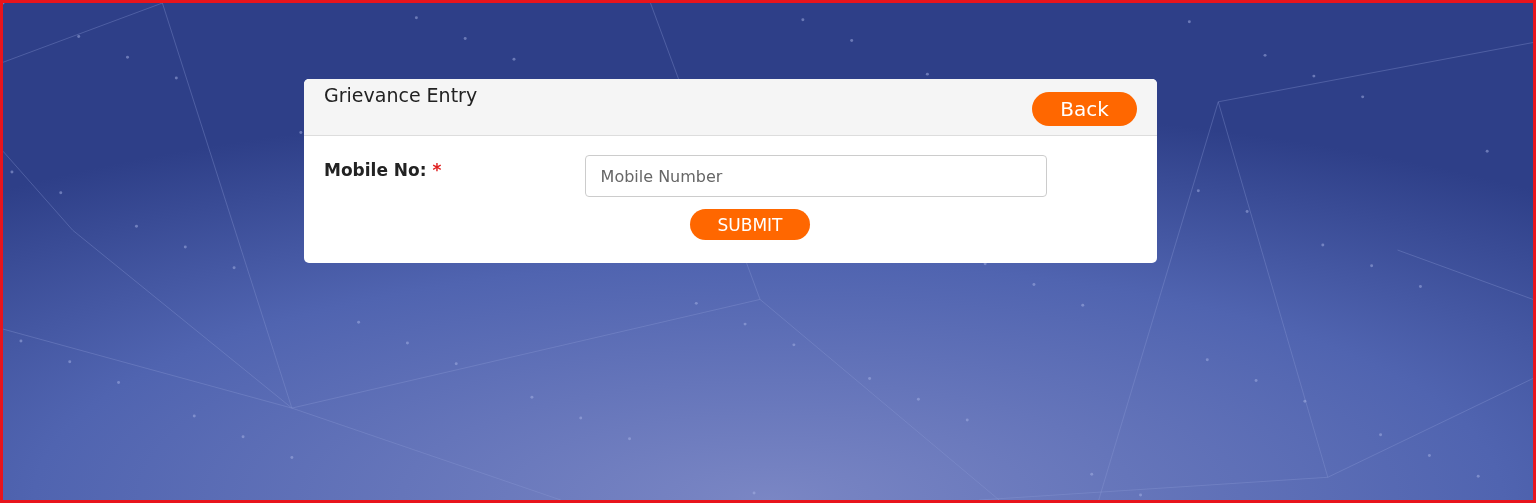 This screenshot has height=503, width=1536. What do you see at coordinates (437, 170) in the screenshot?
I see `required-mark: *` at bounding box center [437, 170].